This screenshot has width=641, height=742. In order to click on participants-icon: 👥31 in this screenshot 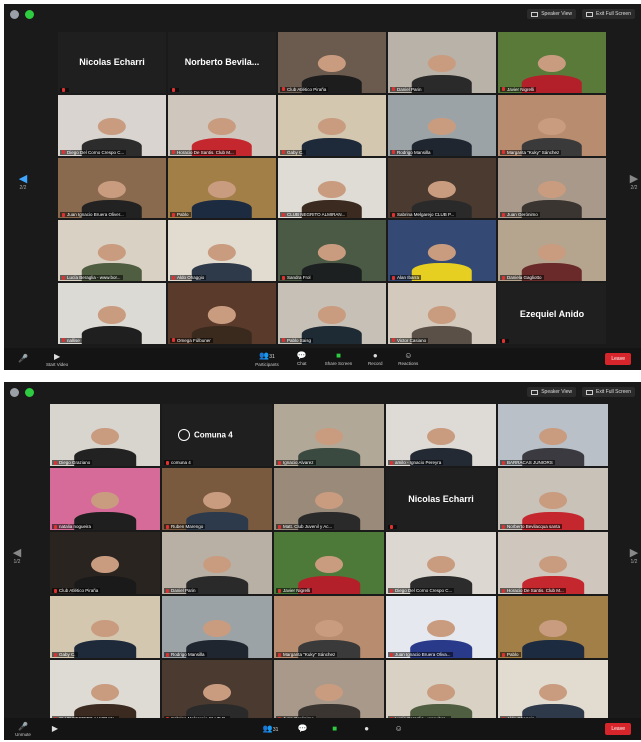, I will do `click(270, 728)`.